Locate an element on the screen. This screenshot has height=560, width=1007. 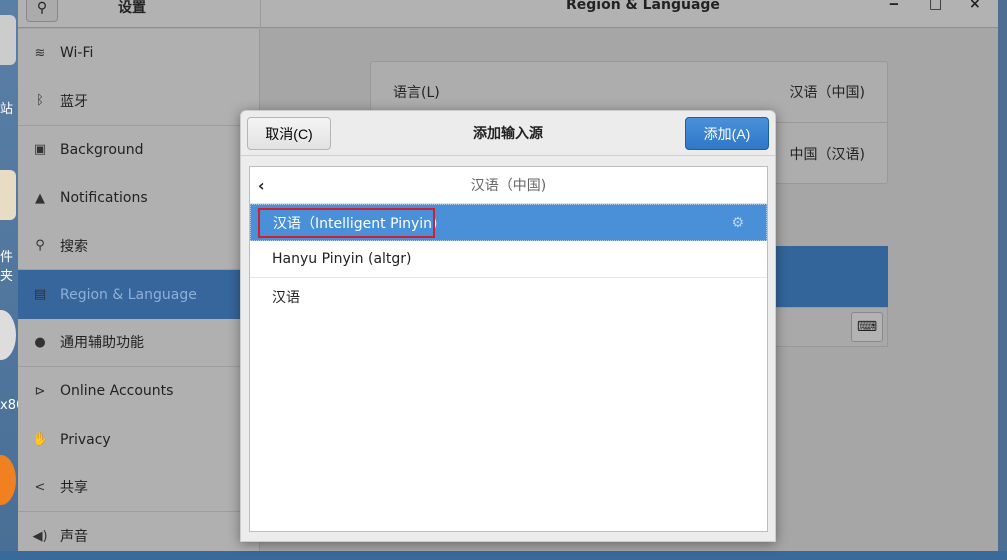
desktop-strip: 站 件夹 x86 is located at coordinates (12, 275).